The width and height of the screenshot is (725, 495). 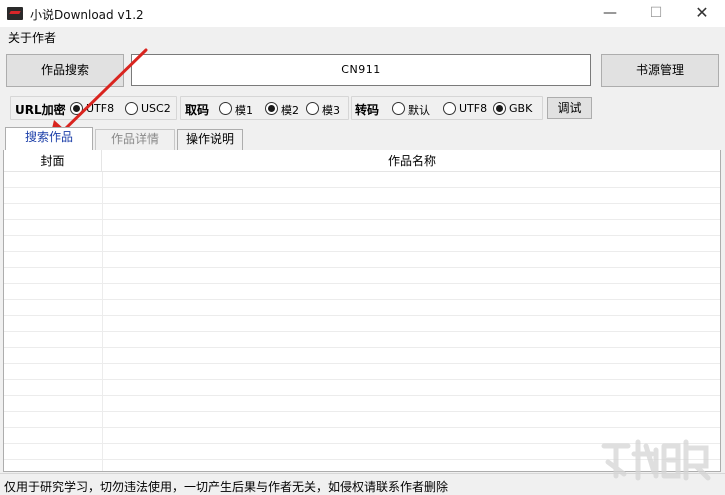 I want to click on url-encode-label: URL加密, so click(x=40, y=110).